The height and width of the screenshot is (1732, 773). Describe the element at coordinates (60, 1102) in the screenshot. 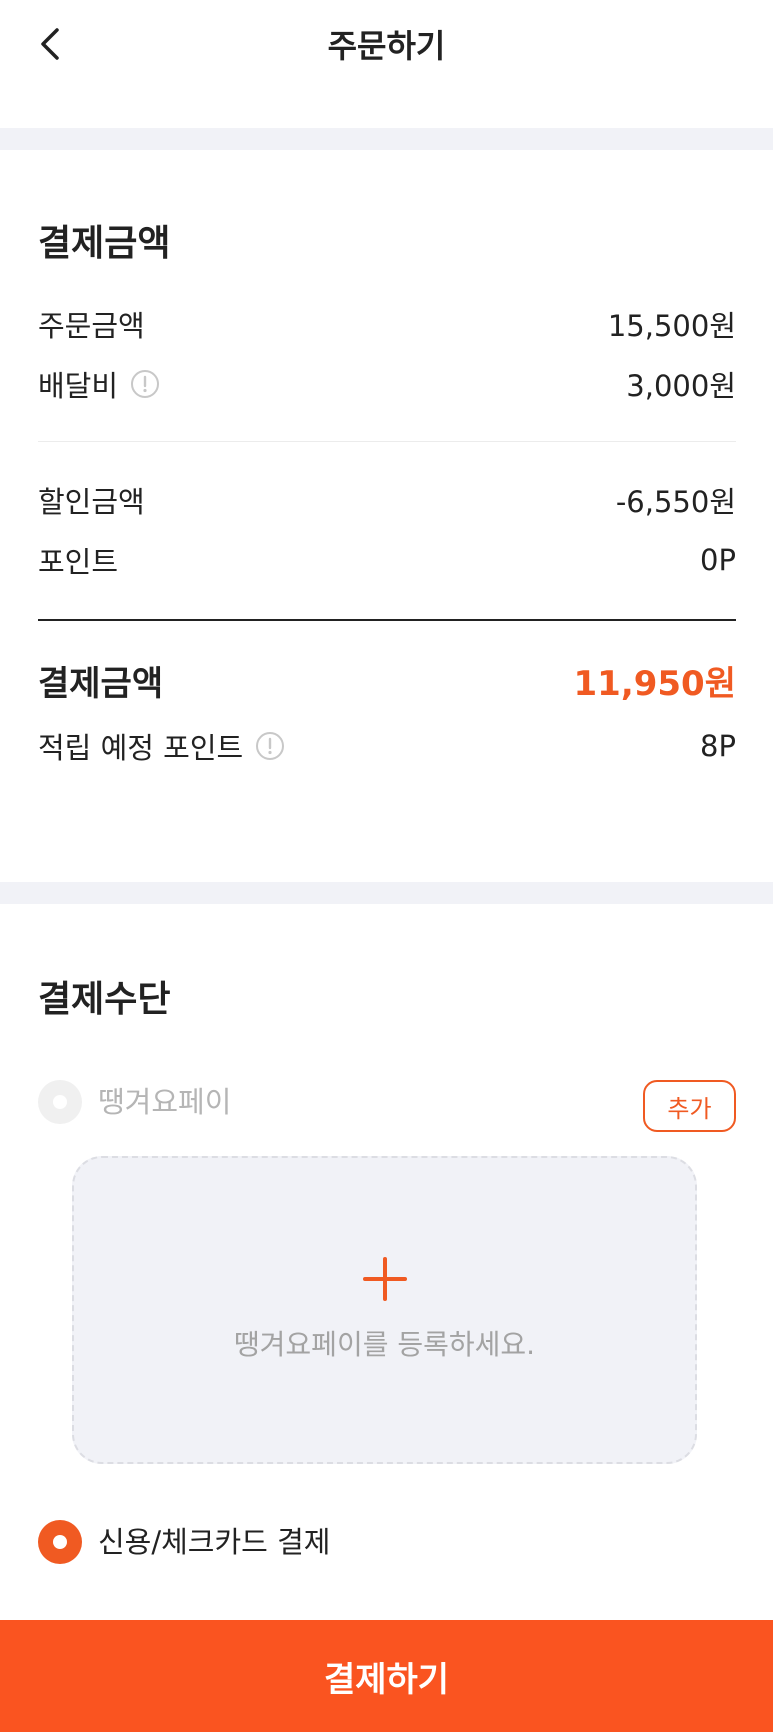

I see `radio-ddangyo-pay` at that location.